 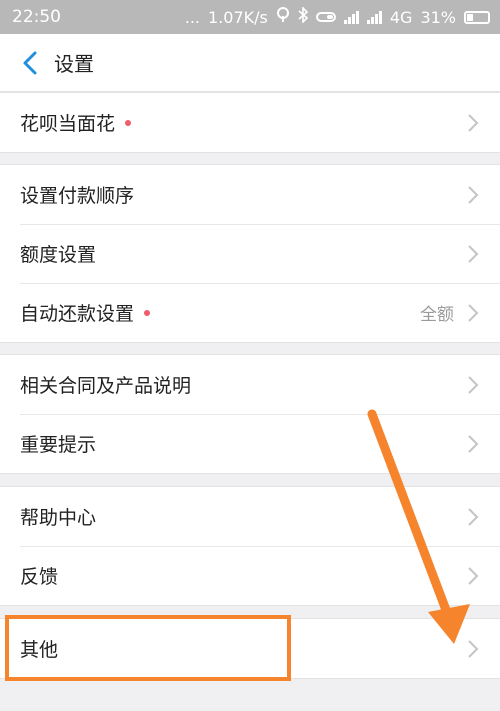 What do you see at coordinates (74, 64) in the screenshot?
I see `page-title: 设置` at bounding box center [74, 64].